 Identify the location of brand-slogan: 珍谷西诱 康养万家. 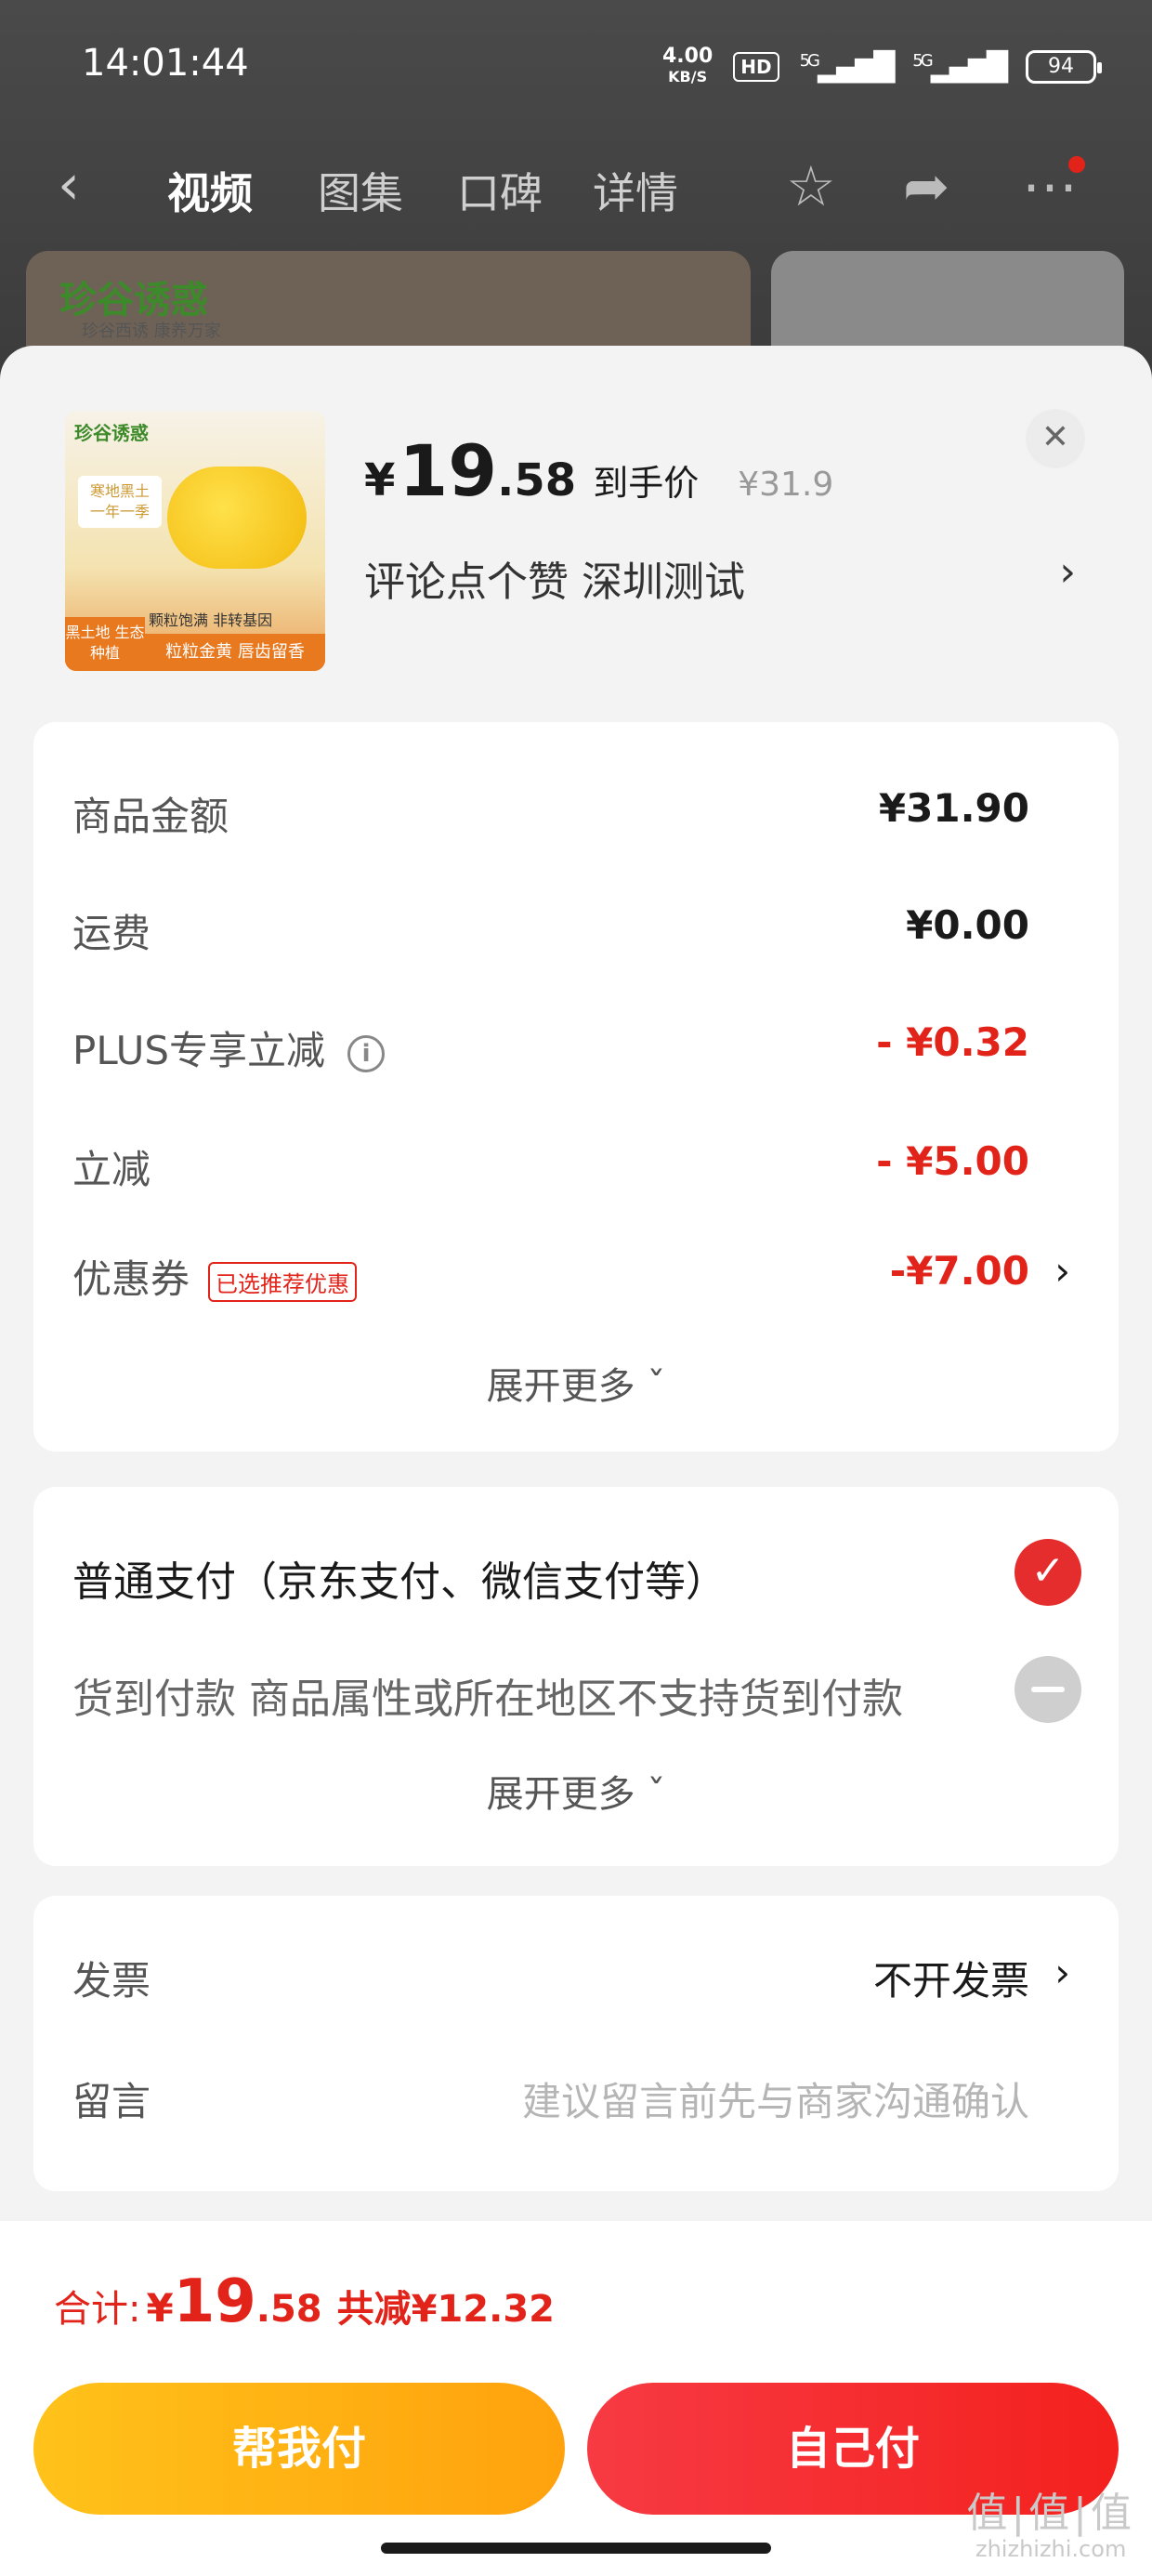
(151, 331).